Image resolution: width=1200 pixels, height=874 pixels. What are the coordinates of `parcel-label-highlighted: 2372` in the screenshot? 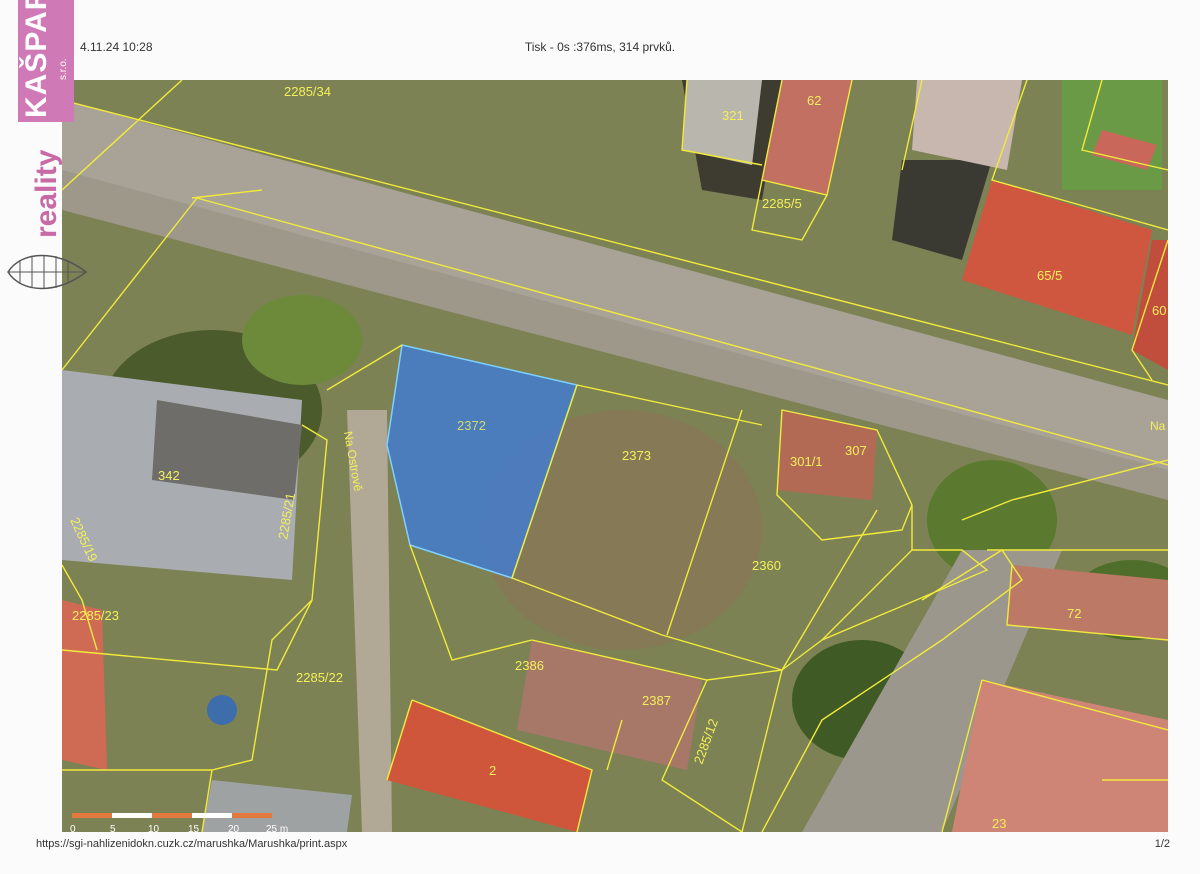 It's located at (471, 425).